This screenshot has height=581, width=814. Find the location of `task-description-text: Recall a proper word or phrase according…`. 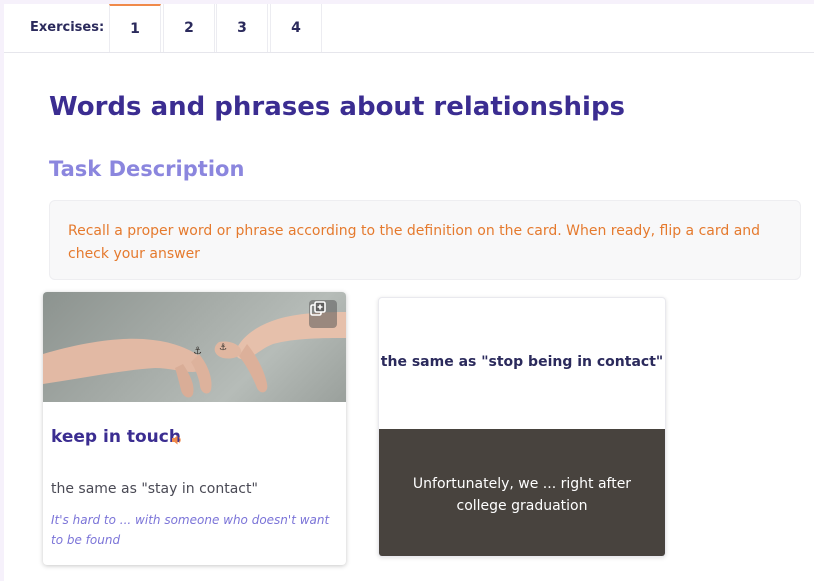

task-description-text: Recall a proper word or phrase according… is located at coordinates (414, 242).